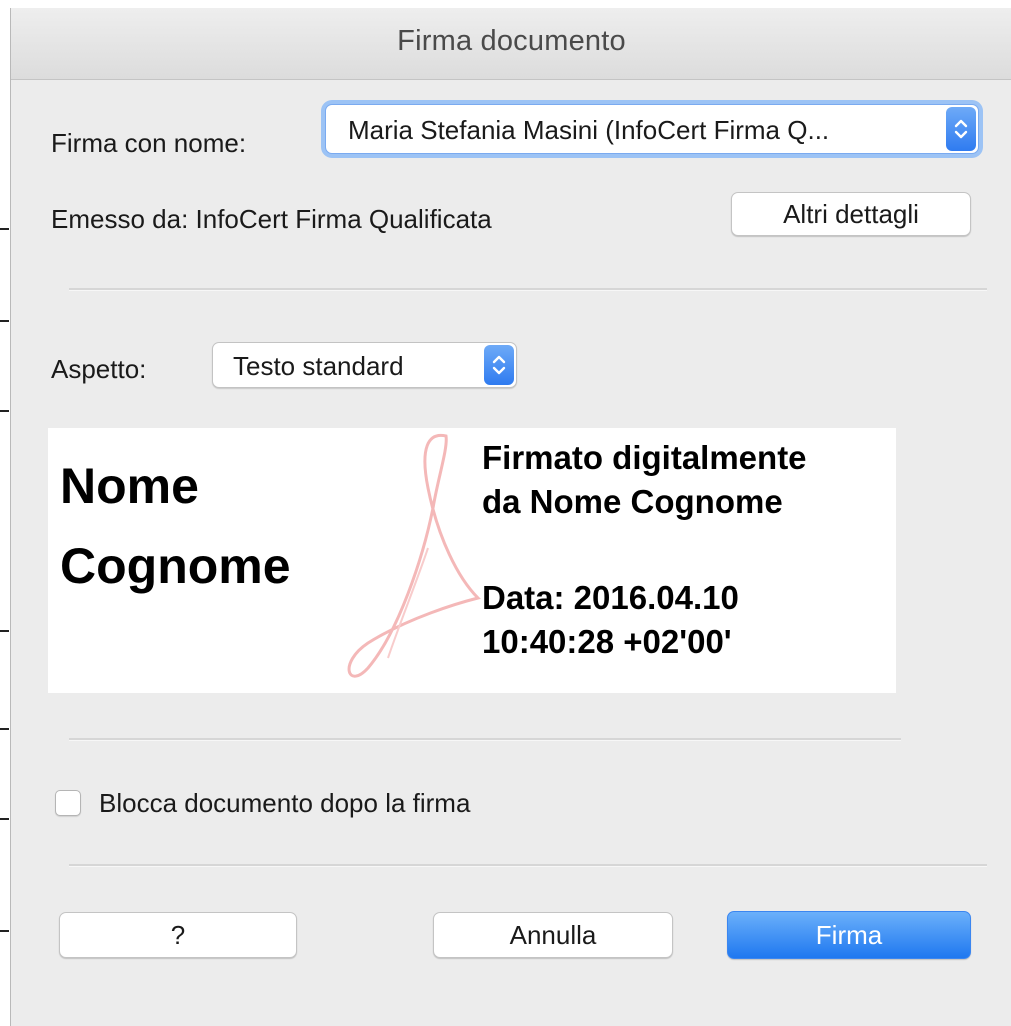 This screenshot has width=1011, height=1026. I want to click on dialog-titlebar: Firma documento, so click(511, 44).